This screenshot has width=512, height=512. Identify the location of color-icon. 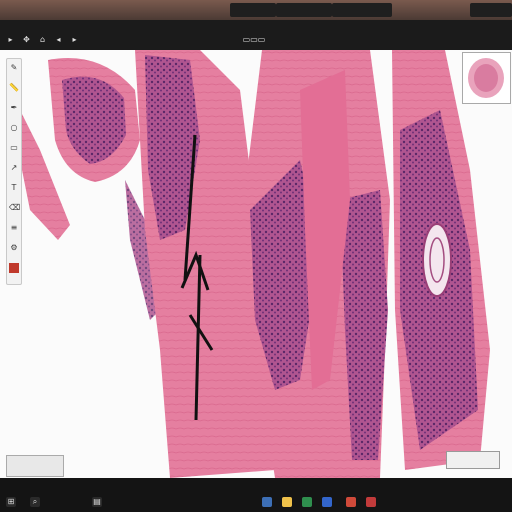
(14, 268).